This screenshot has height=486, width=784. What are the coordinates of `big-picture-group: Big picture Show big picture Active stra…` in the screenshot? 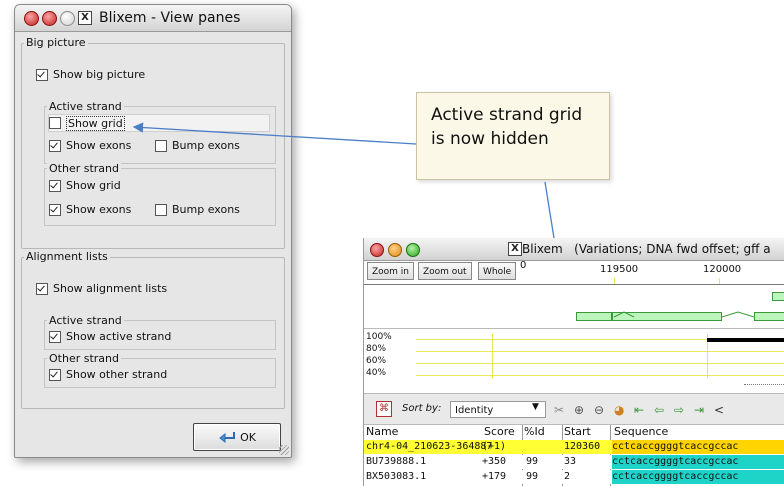 It's located at (153, 142).